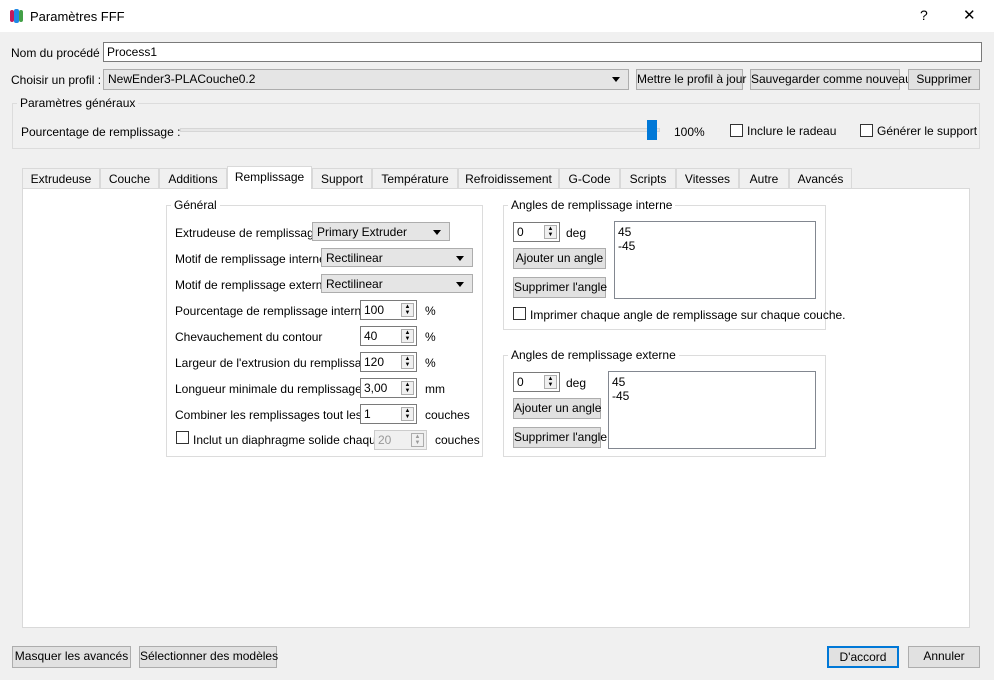  What do you see at coordinates (576, 233) in the screenshot?
I see `internal-angle-unit: deg` at bounding box center [576, 233].